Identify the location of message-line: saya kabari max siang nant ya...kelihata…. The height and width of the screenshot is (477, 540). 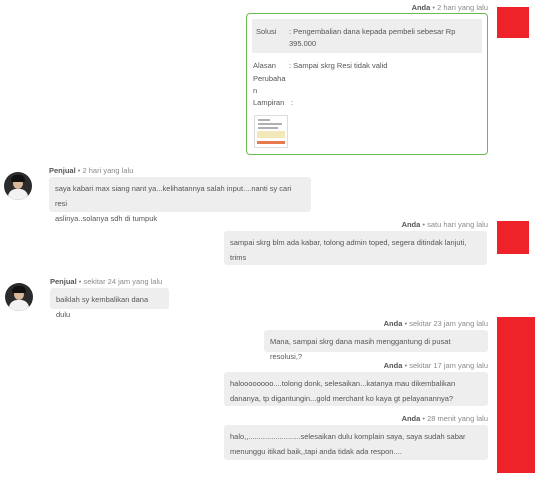
(173, 196).